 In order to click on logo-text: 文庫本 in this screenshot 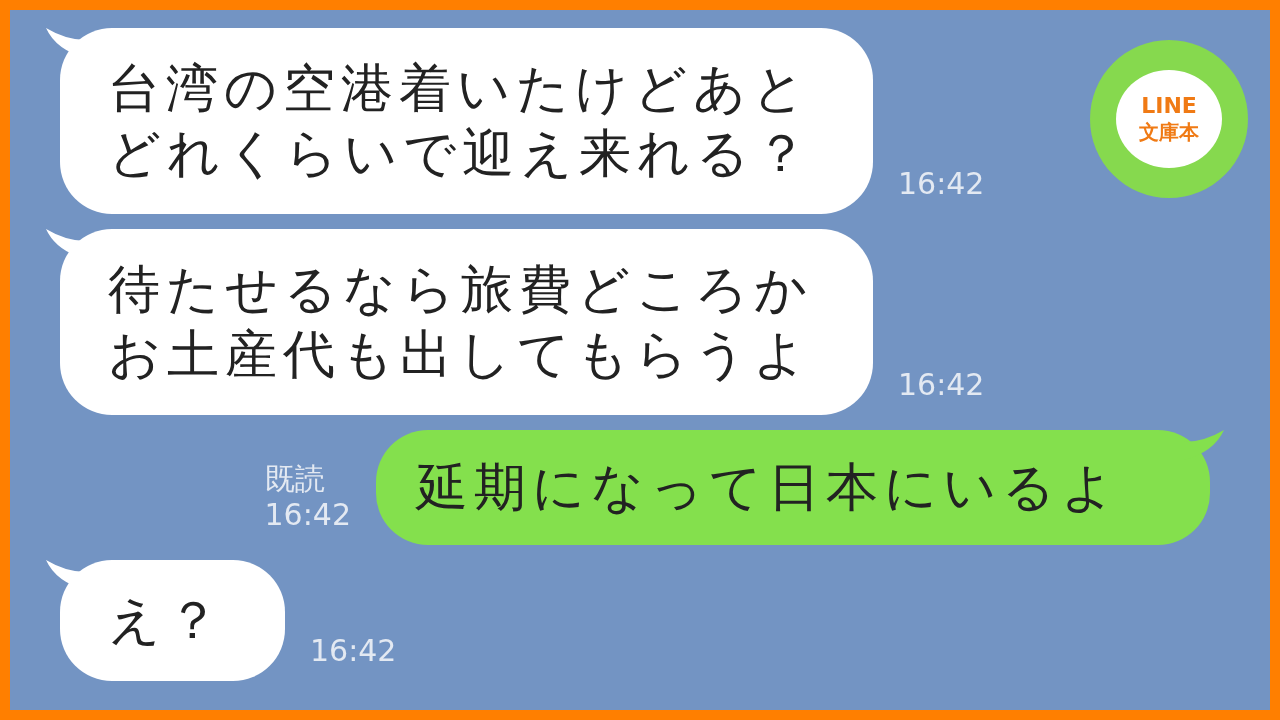, I will do `click(1169, 132)`.